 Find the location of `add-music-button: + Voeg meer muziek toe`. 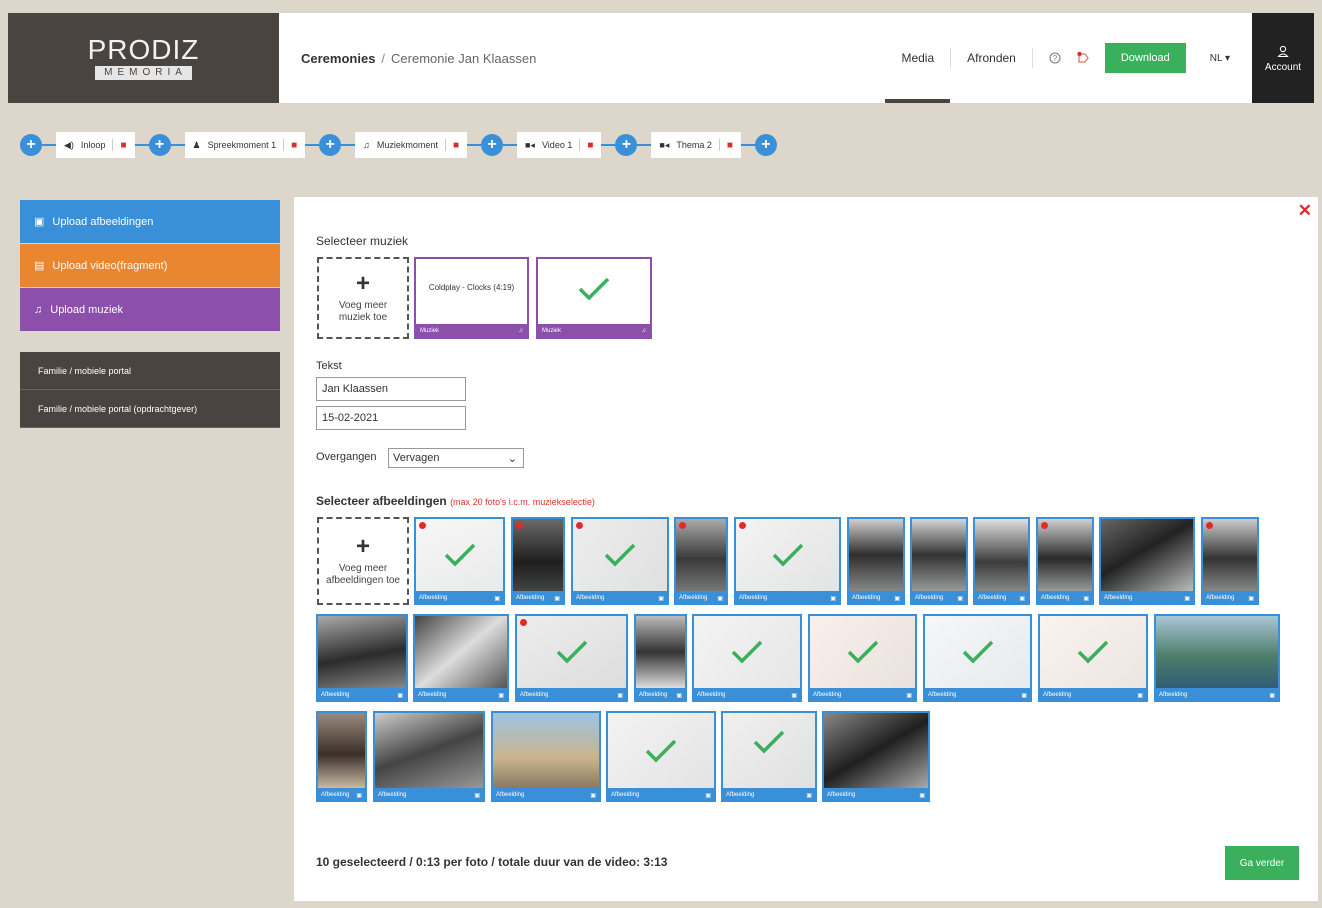

add-music-button: + Voeg meer muziek toe is located at coordinates (363, 298).